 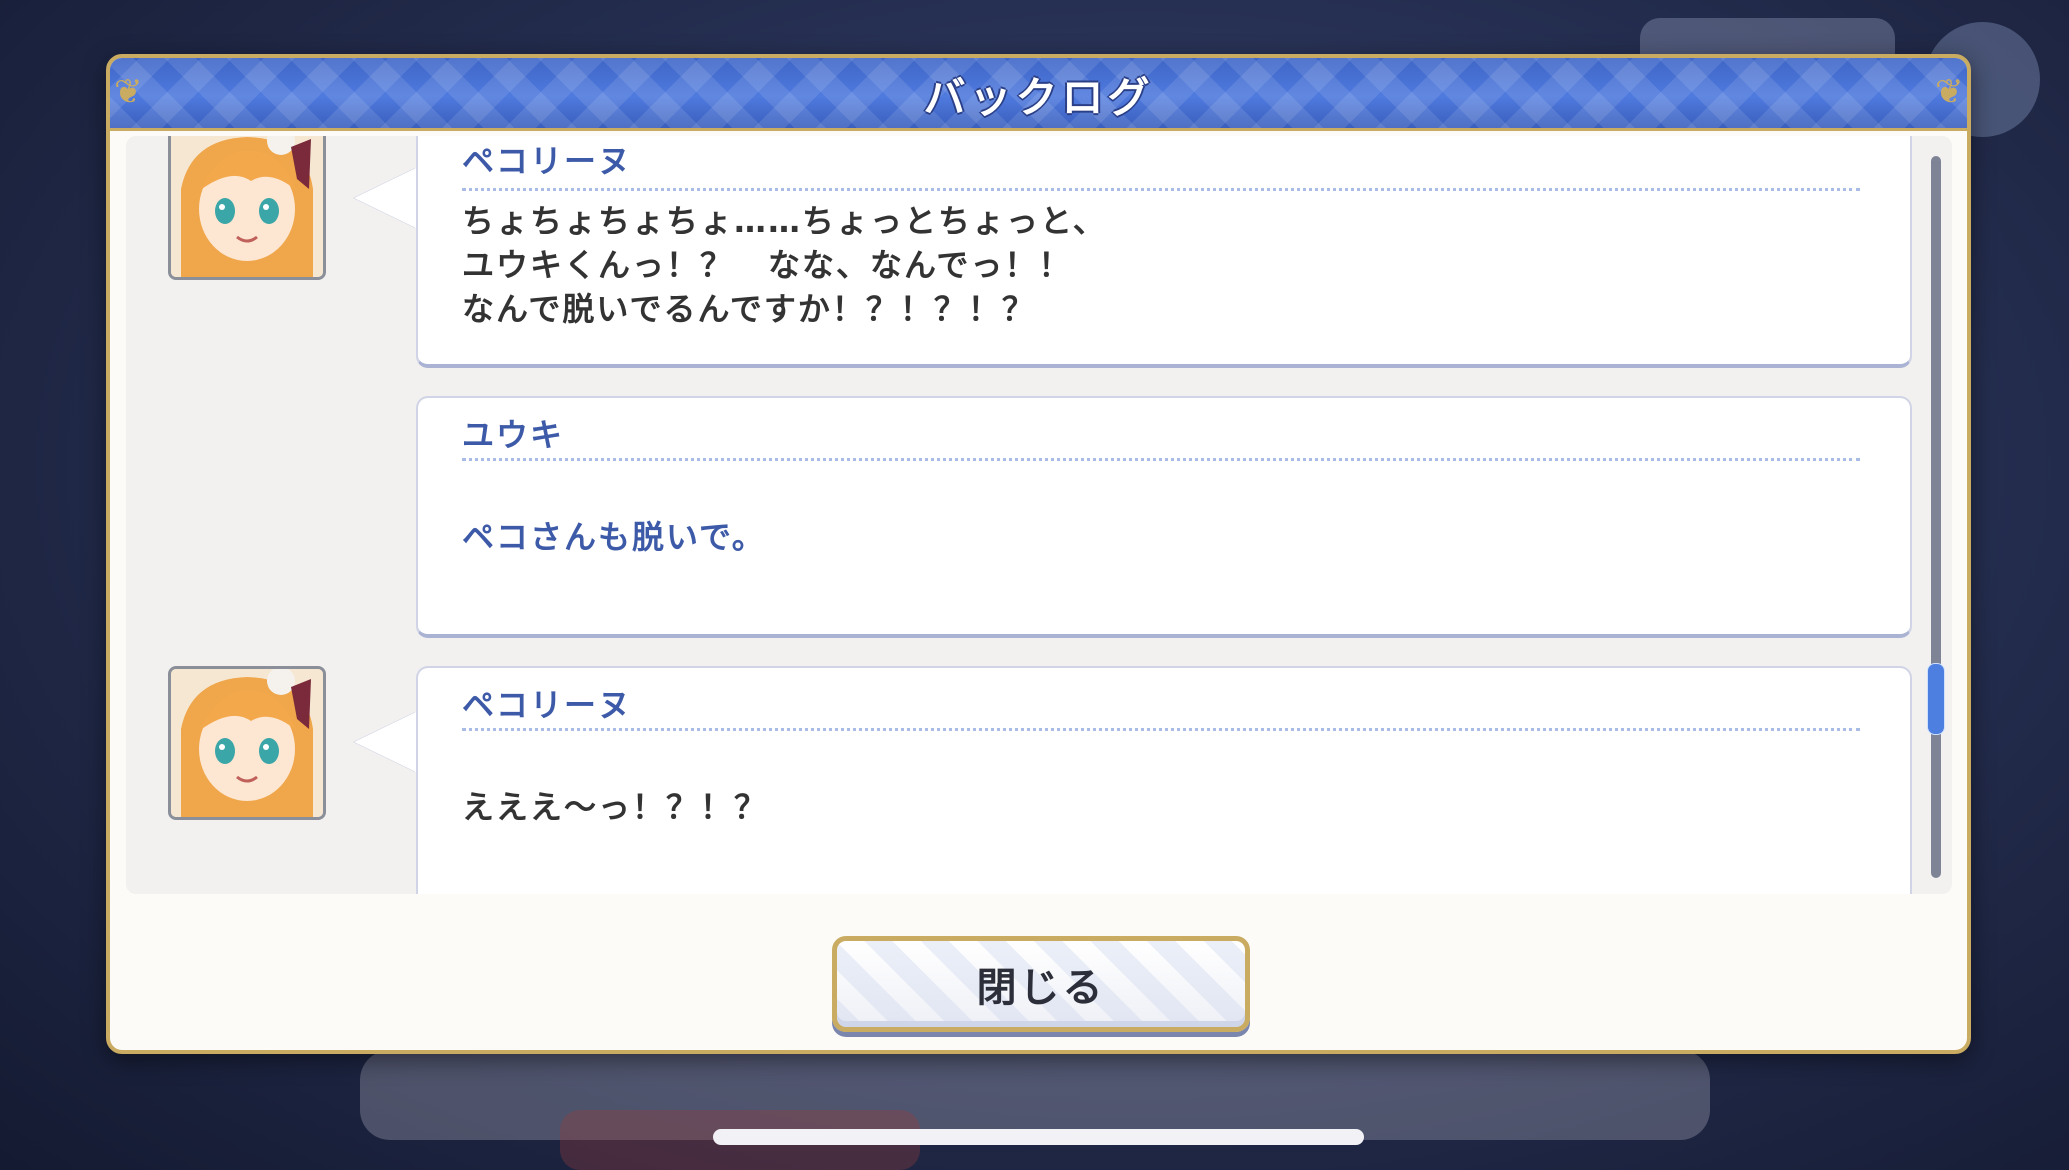 I want to click on speech-bubble: ユウキ ペコさんも脱いで。, so click(x=1164, y=517).